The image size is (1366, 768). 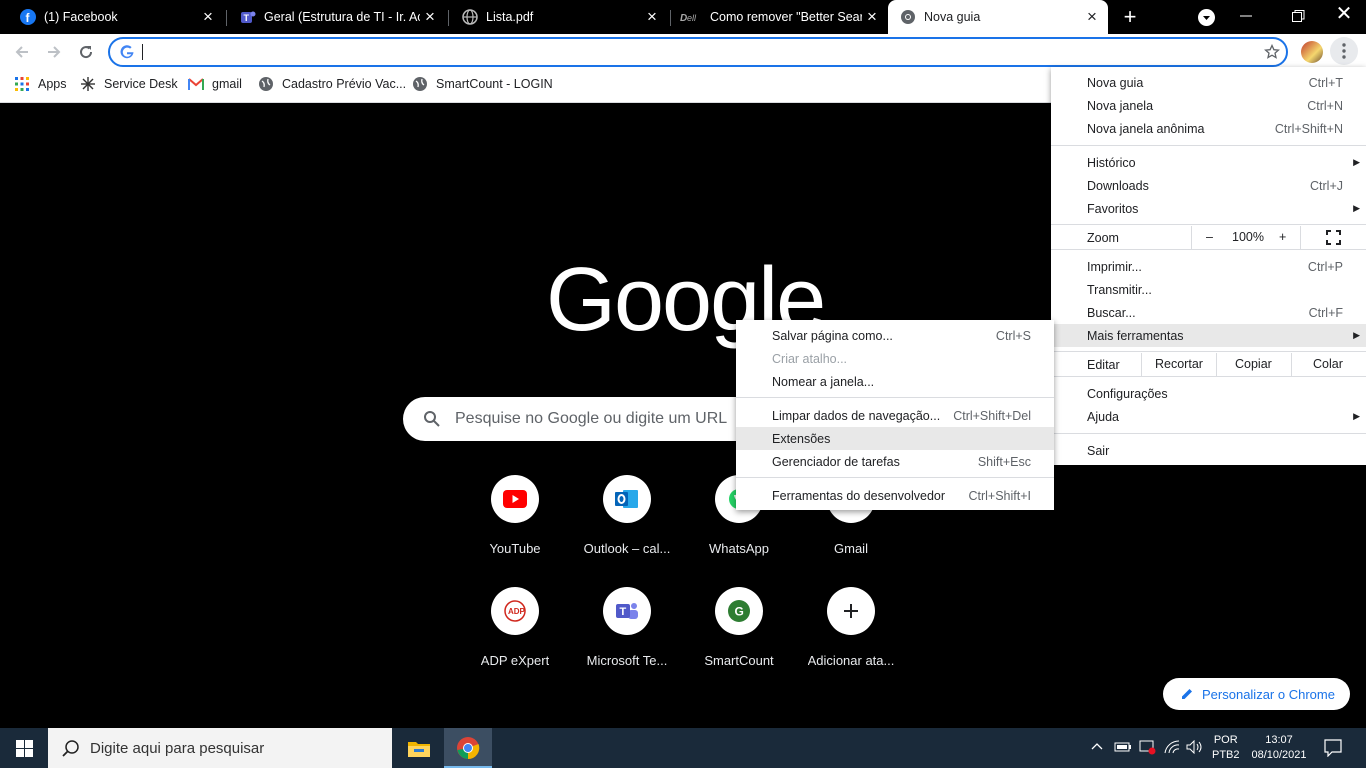 What do you see at coordinates (998, 17) in the screenshot?
I see `tab-nova-guia: Nova guia ×` at bounding box center [998, 17].